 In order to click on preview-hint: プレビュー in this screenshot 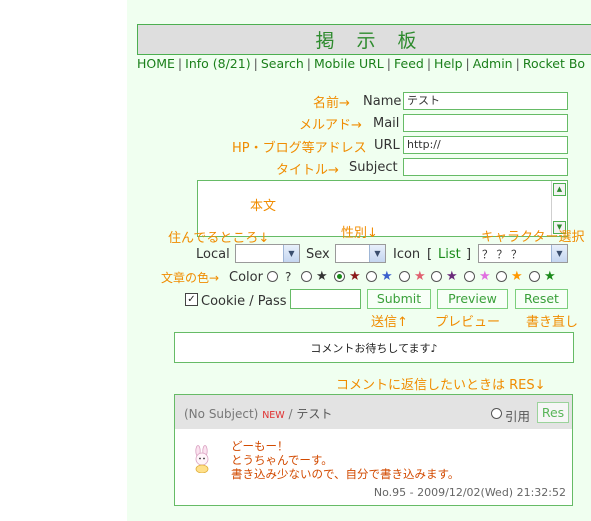, I will do `click(468, 322)`.